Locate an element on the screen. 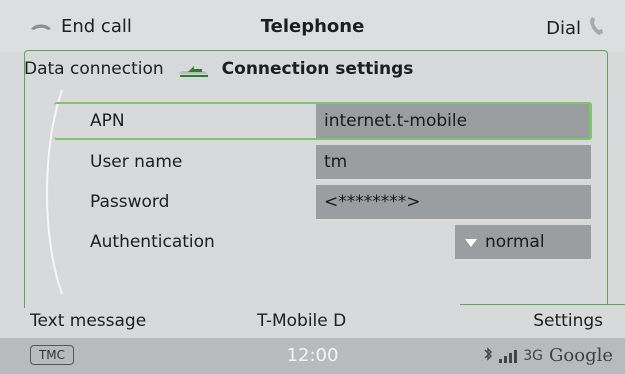 This screenshot has height=374, width=625. back-arrow-icon is located at coordinates (193, 69).